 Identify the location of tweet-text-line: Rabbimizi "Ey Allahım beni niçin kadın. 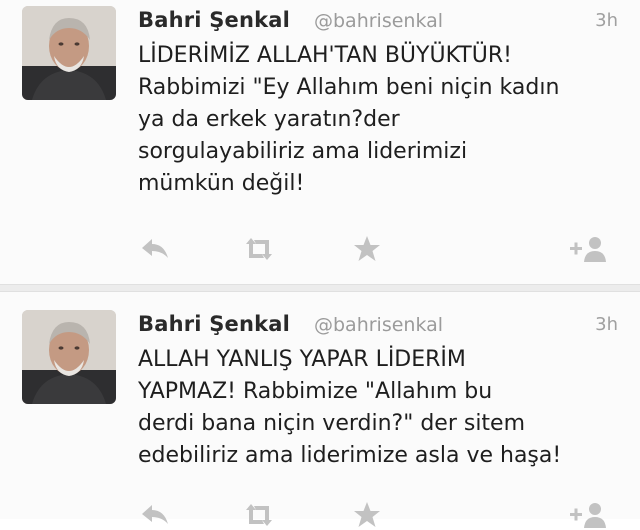
(349, 87).